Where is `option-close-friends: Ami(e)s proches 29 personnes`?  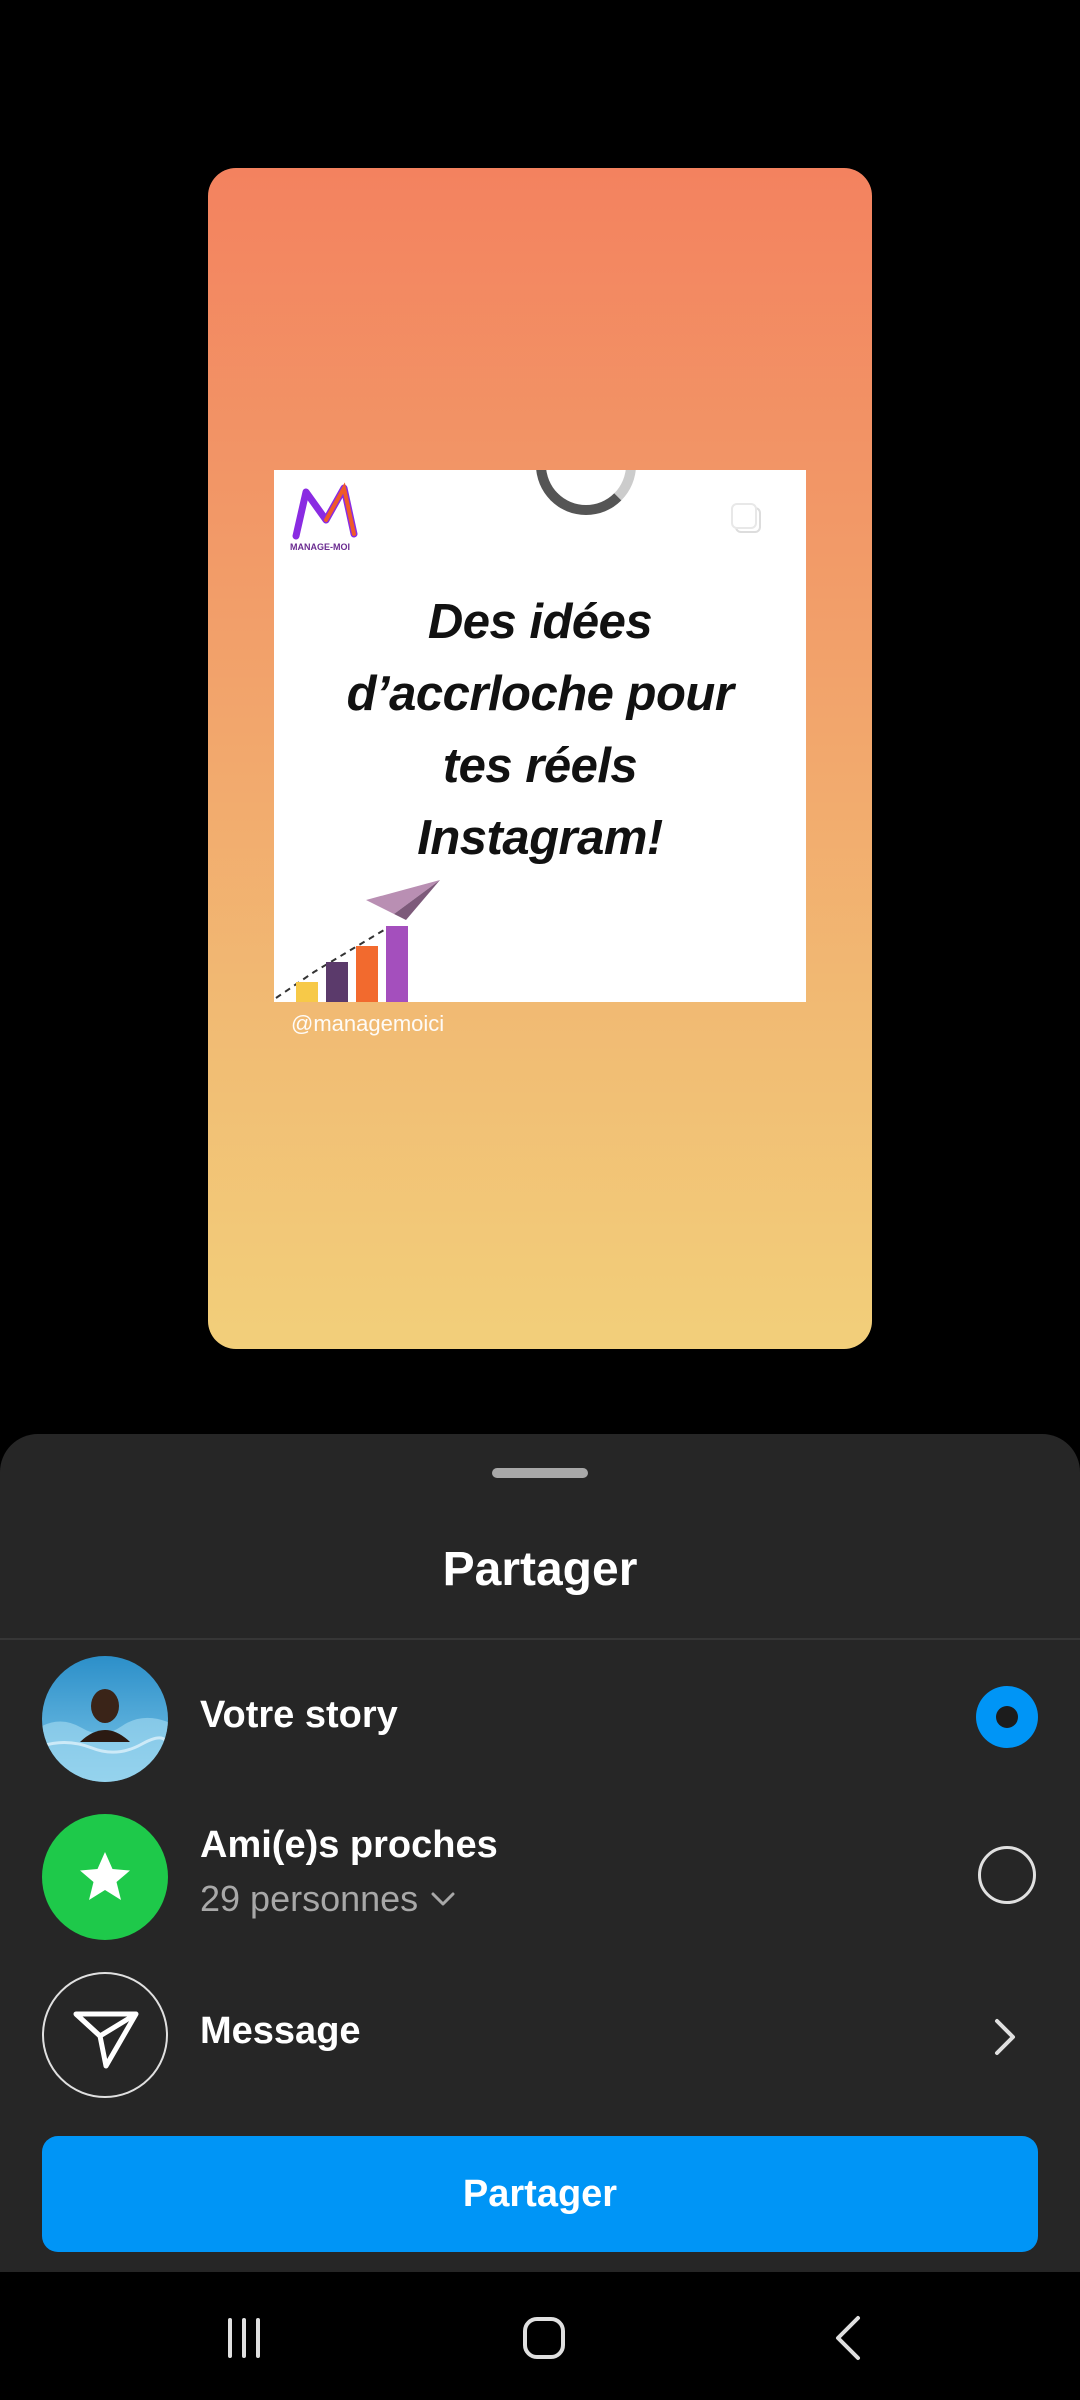
option-close-friends: Ami(e)s proches 29 personnes is located at coordinates (540, 1879).